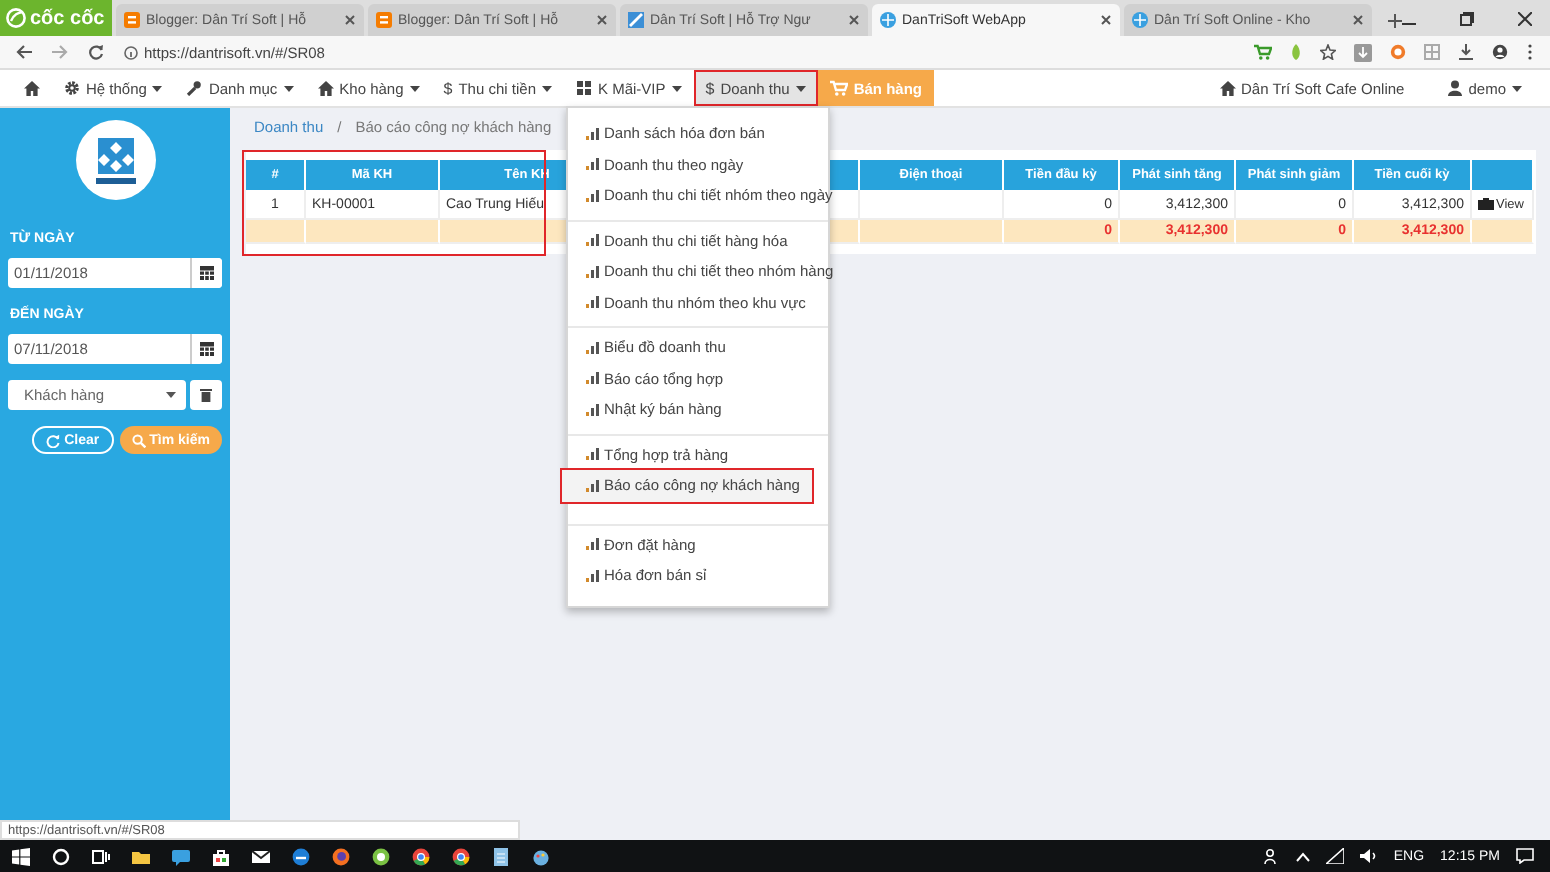 Image resolution: width=1550 pixels, height=872 pixels. What do you see at coordinates (1398, 52) in the screenshot?
I see `extension-icon` at bounding box center [1398, 52].